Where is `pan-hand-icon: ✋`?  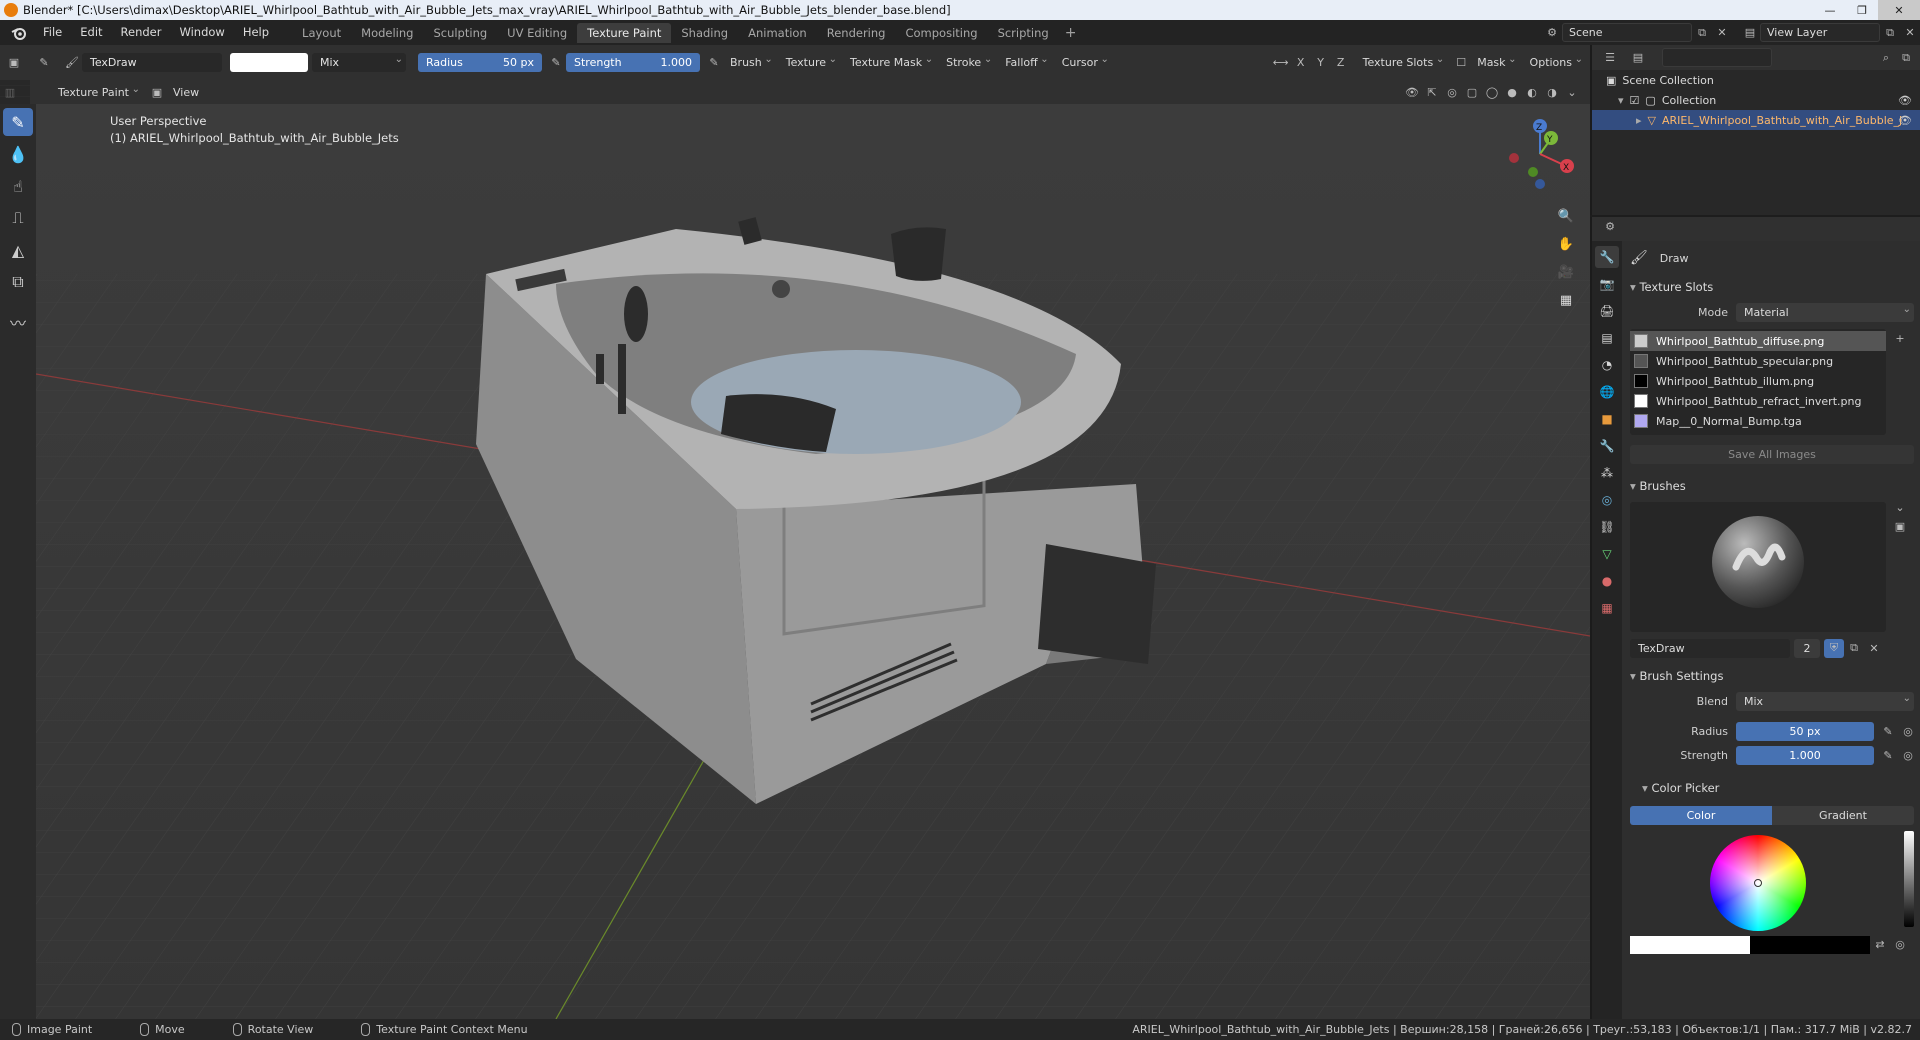 pan-hand-icon: ✋ is located at coordinates (1566, 244).